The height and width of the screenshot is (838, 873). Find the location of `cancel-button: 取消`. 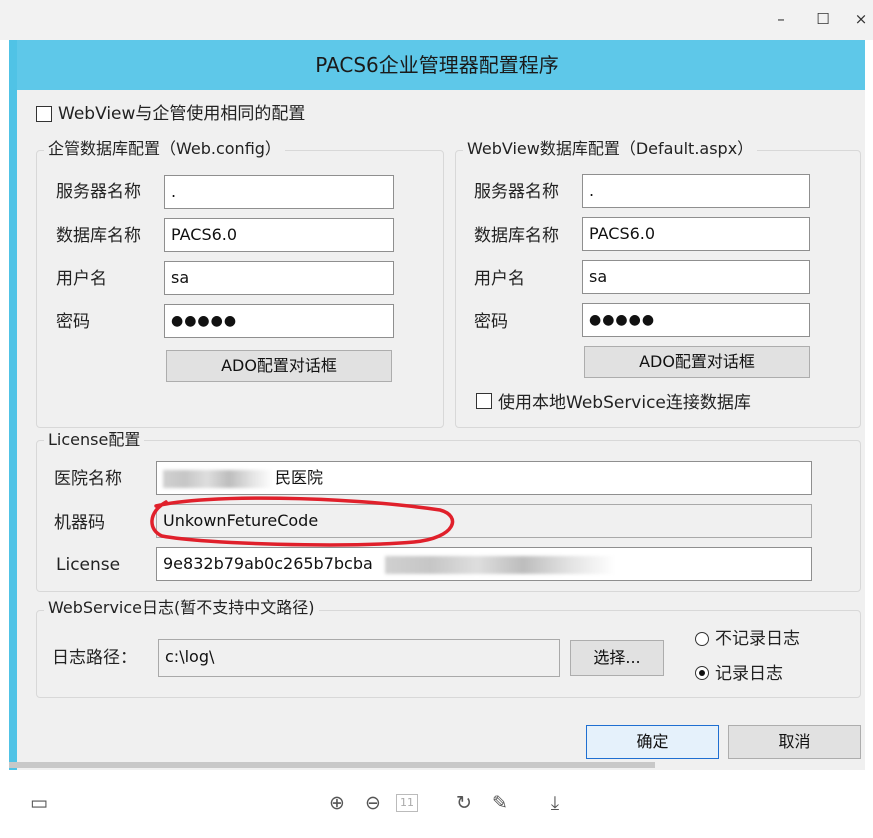

cancel-button: 取消 is located at coordinates (794, 742).